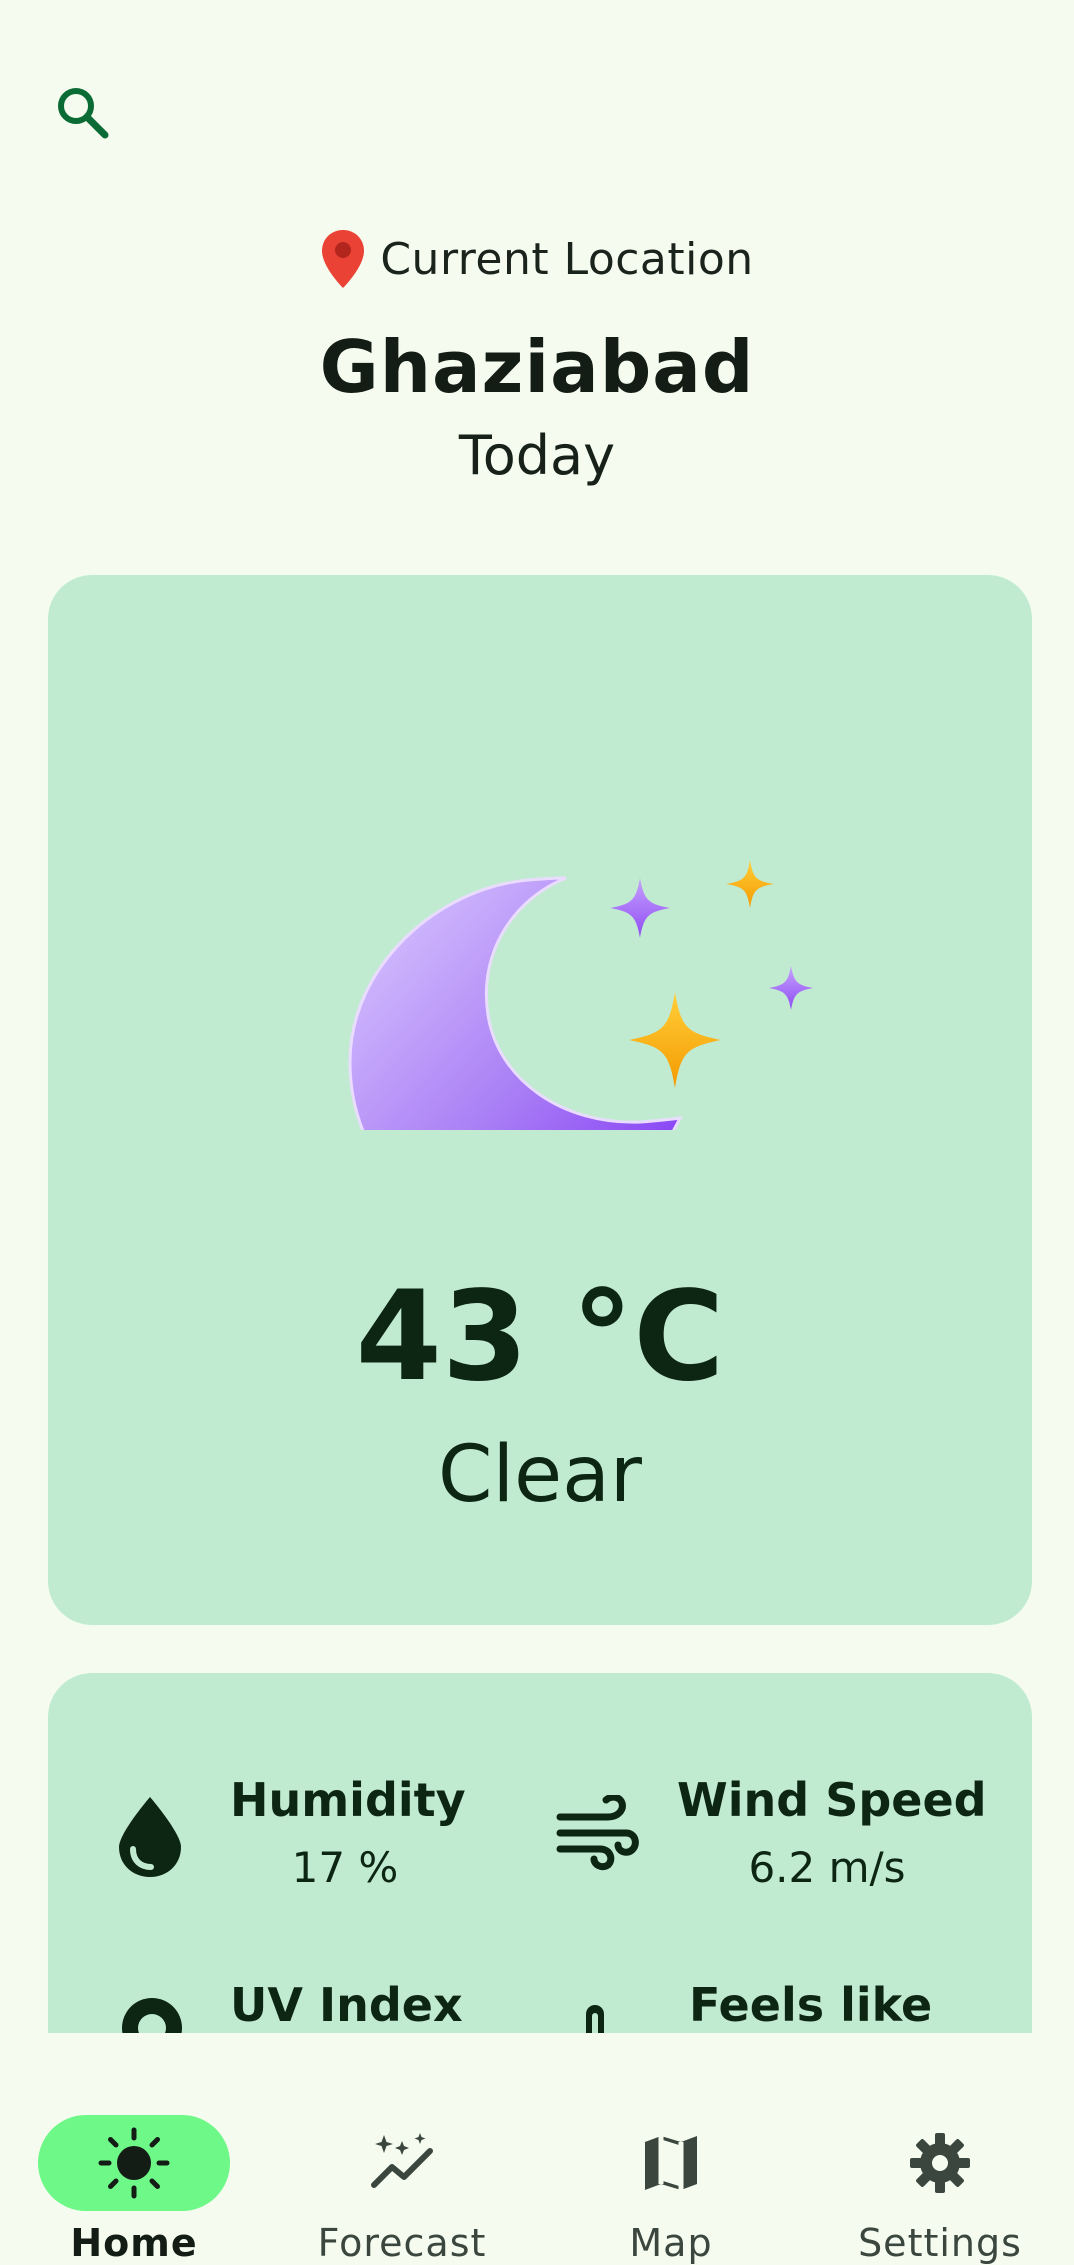 The height and width of the screenshot is (2265, 1074). Describe the element at coordinates (597, 1833) in the screenshot. I see `wind-icon` at that location.